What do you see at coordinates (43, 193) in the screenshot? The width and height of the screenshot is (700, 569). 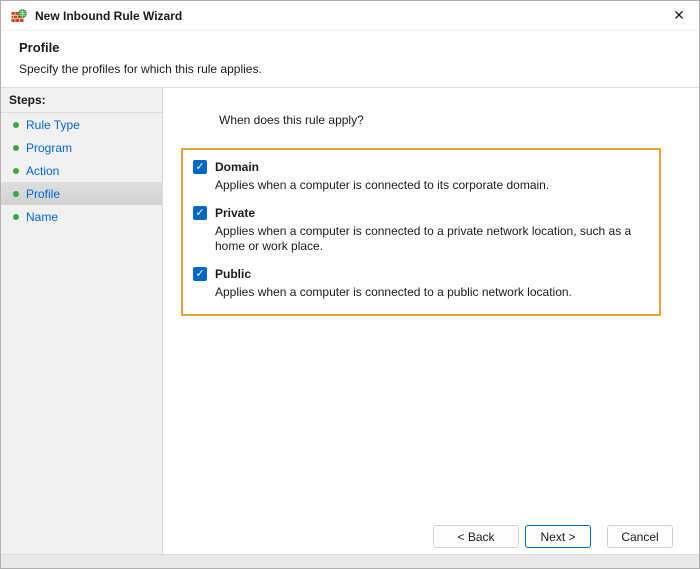 I see `sidebar-item-label: Profile` at bounding box center [43, 193].